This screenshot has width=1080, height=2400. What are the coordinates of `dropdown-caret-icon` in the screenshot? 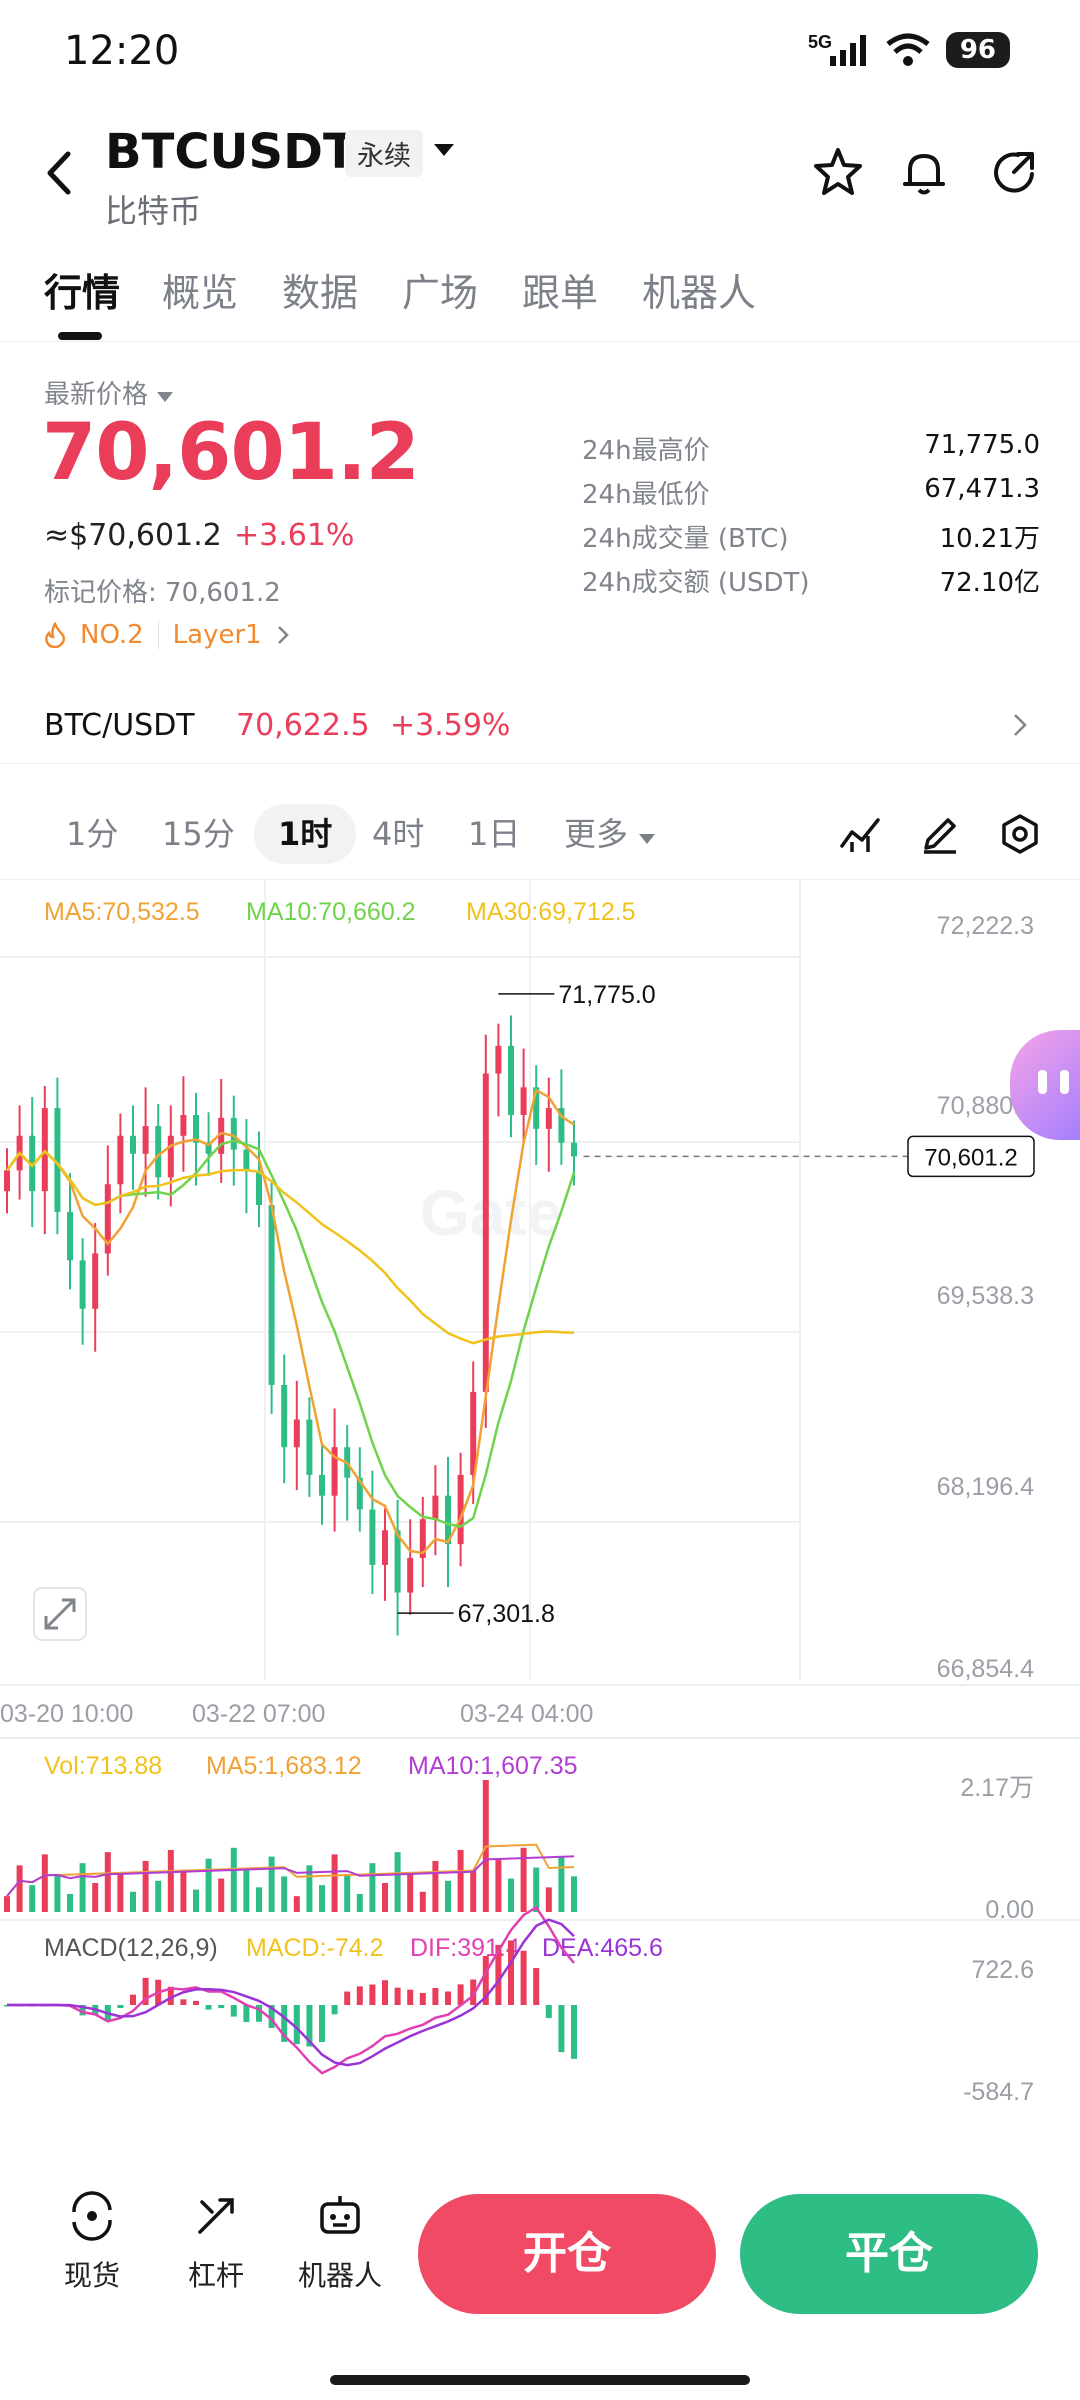 It's located at (444, 150).